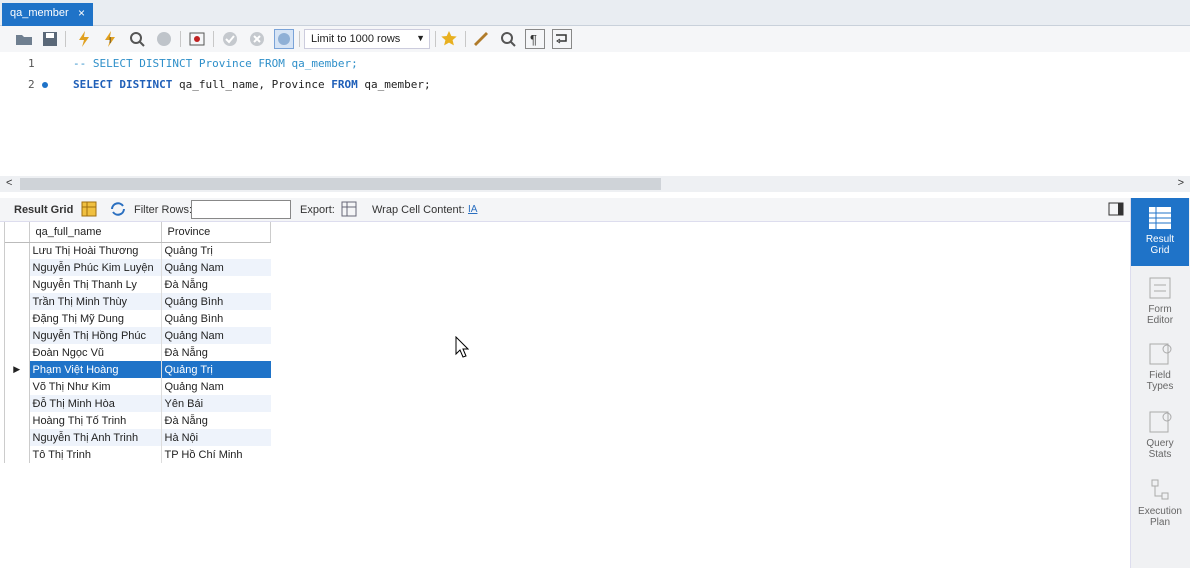 The height and width of the screenshot is (568, 1190). I want to click on grid-toggle-icon, so click(89, 210).